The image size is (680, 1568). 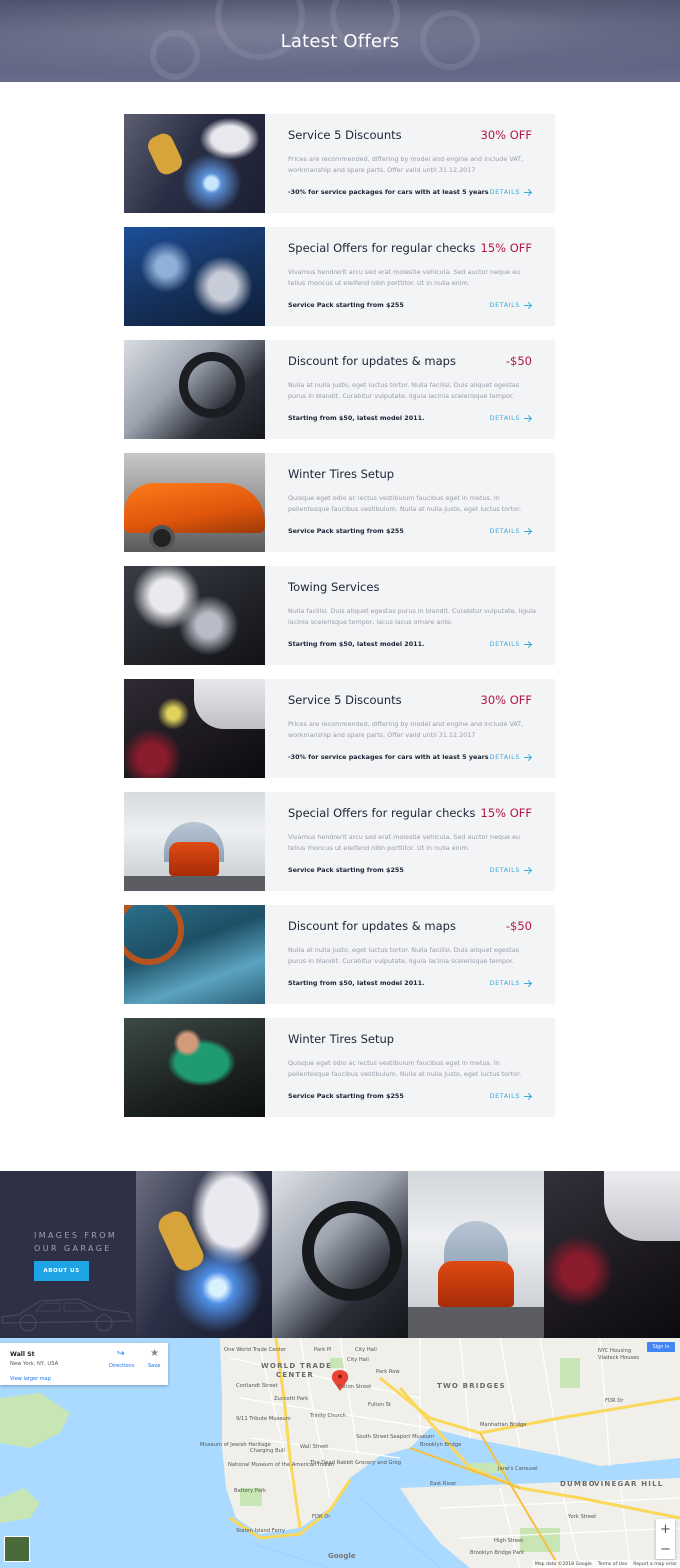 I want to click on map-label: East River, so click(x=443, y=1484).